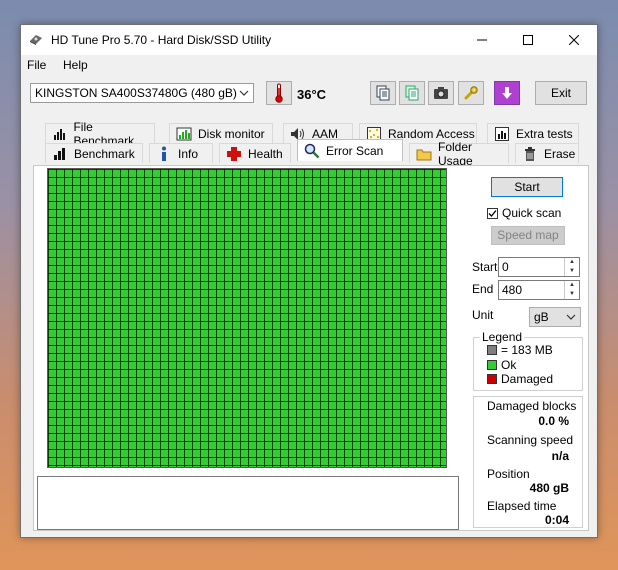 This screenshot has height=570, width=618. I want to click on health-cross-icon, so click(234, 154).